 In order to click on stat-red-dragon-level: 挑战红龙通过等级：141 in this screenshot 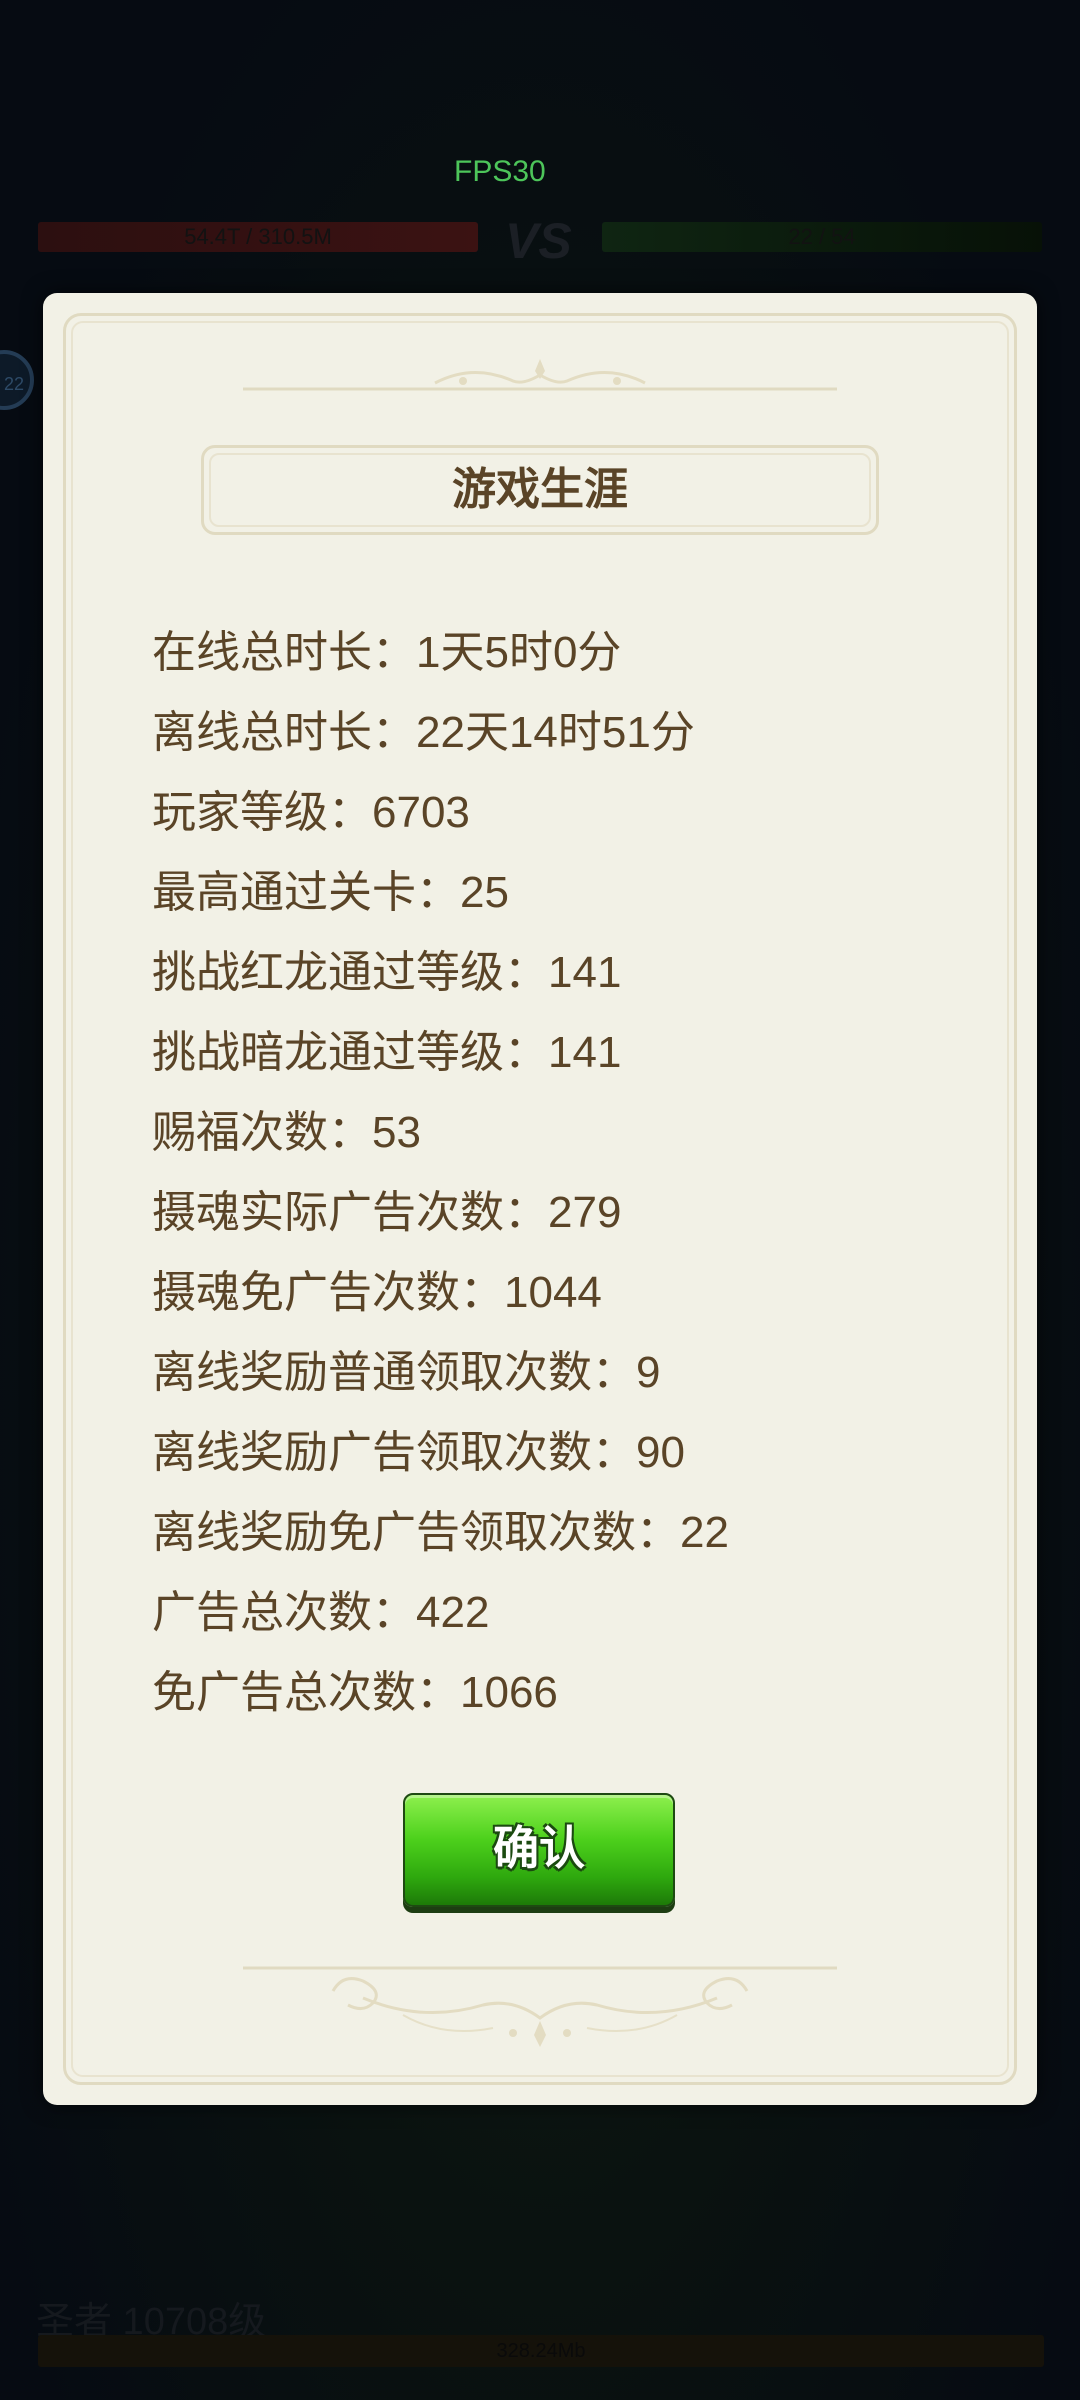, I will do `click(387, 972)`.